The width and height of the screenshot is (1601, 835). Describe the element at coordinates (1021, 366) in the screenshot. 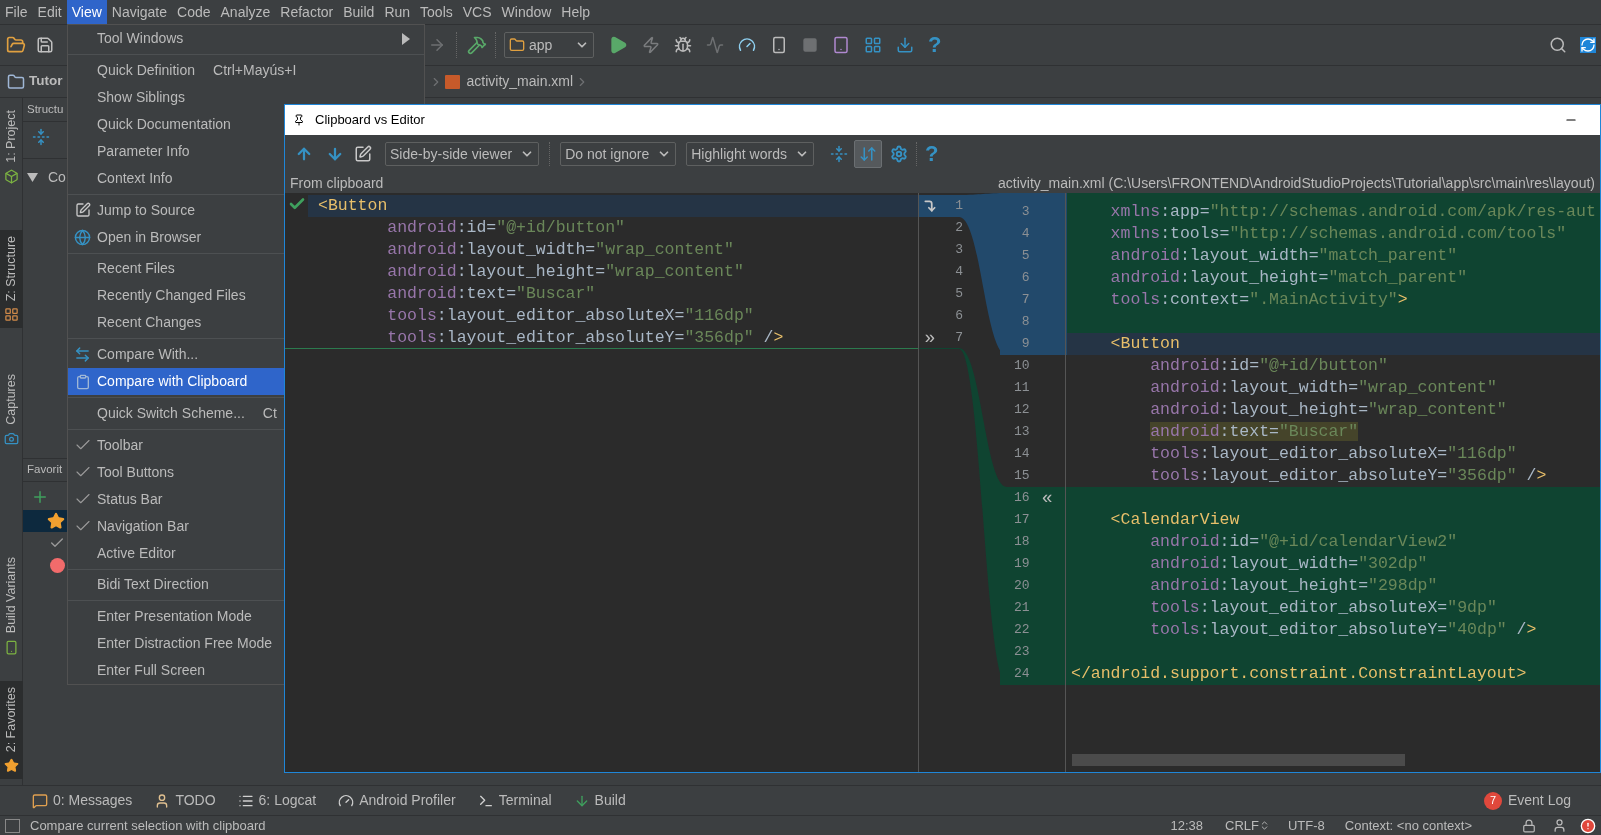

I see `line-number: 10` at that location.